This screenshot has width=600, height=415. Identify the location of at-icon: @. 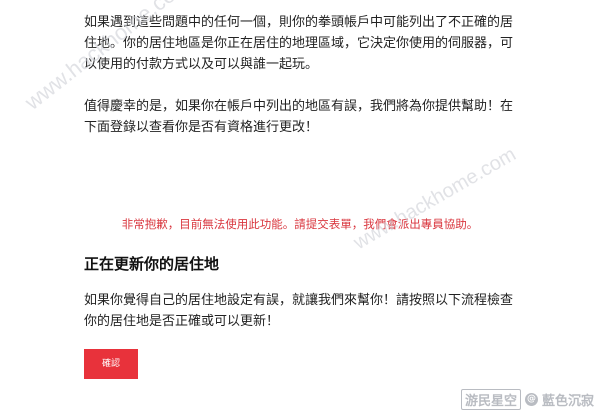
(531, 399).